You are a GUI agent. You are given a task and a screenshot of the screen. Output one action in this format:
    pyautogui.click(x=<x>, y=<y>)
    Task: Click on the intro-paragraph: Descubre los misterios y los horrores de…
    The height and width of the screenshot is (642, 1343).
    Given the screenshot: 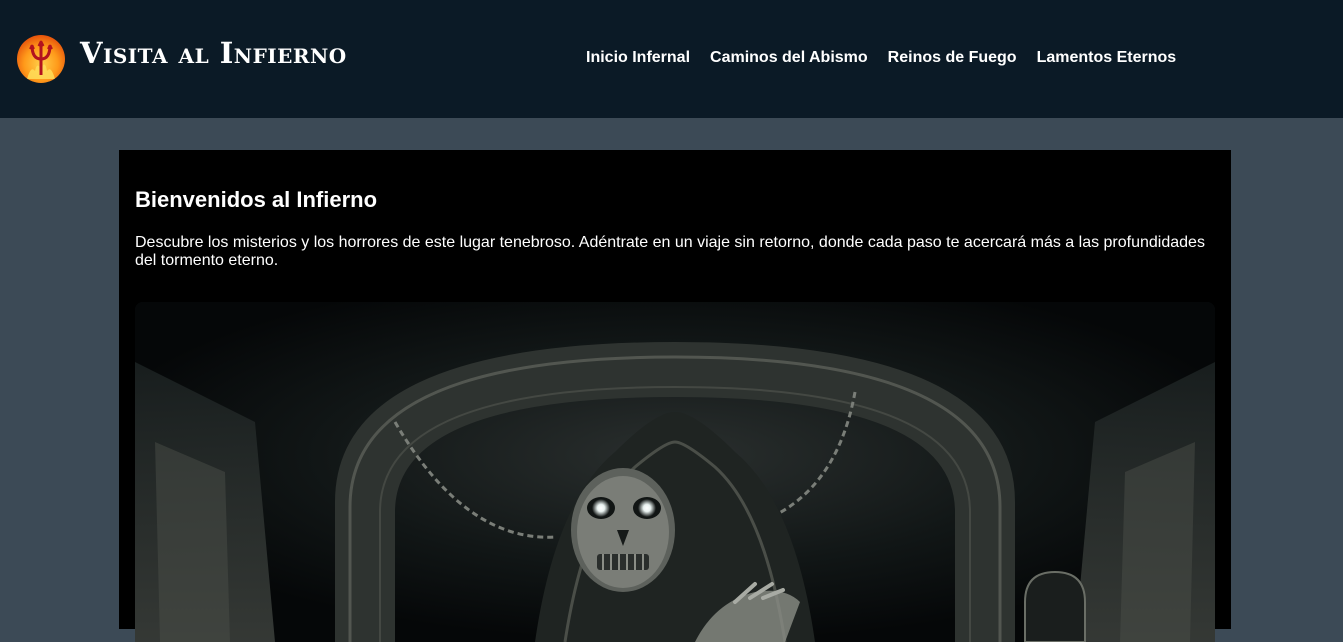 What is the action you would take?
    pyautogui.click(x=670, y=251)
    